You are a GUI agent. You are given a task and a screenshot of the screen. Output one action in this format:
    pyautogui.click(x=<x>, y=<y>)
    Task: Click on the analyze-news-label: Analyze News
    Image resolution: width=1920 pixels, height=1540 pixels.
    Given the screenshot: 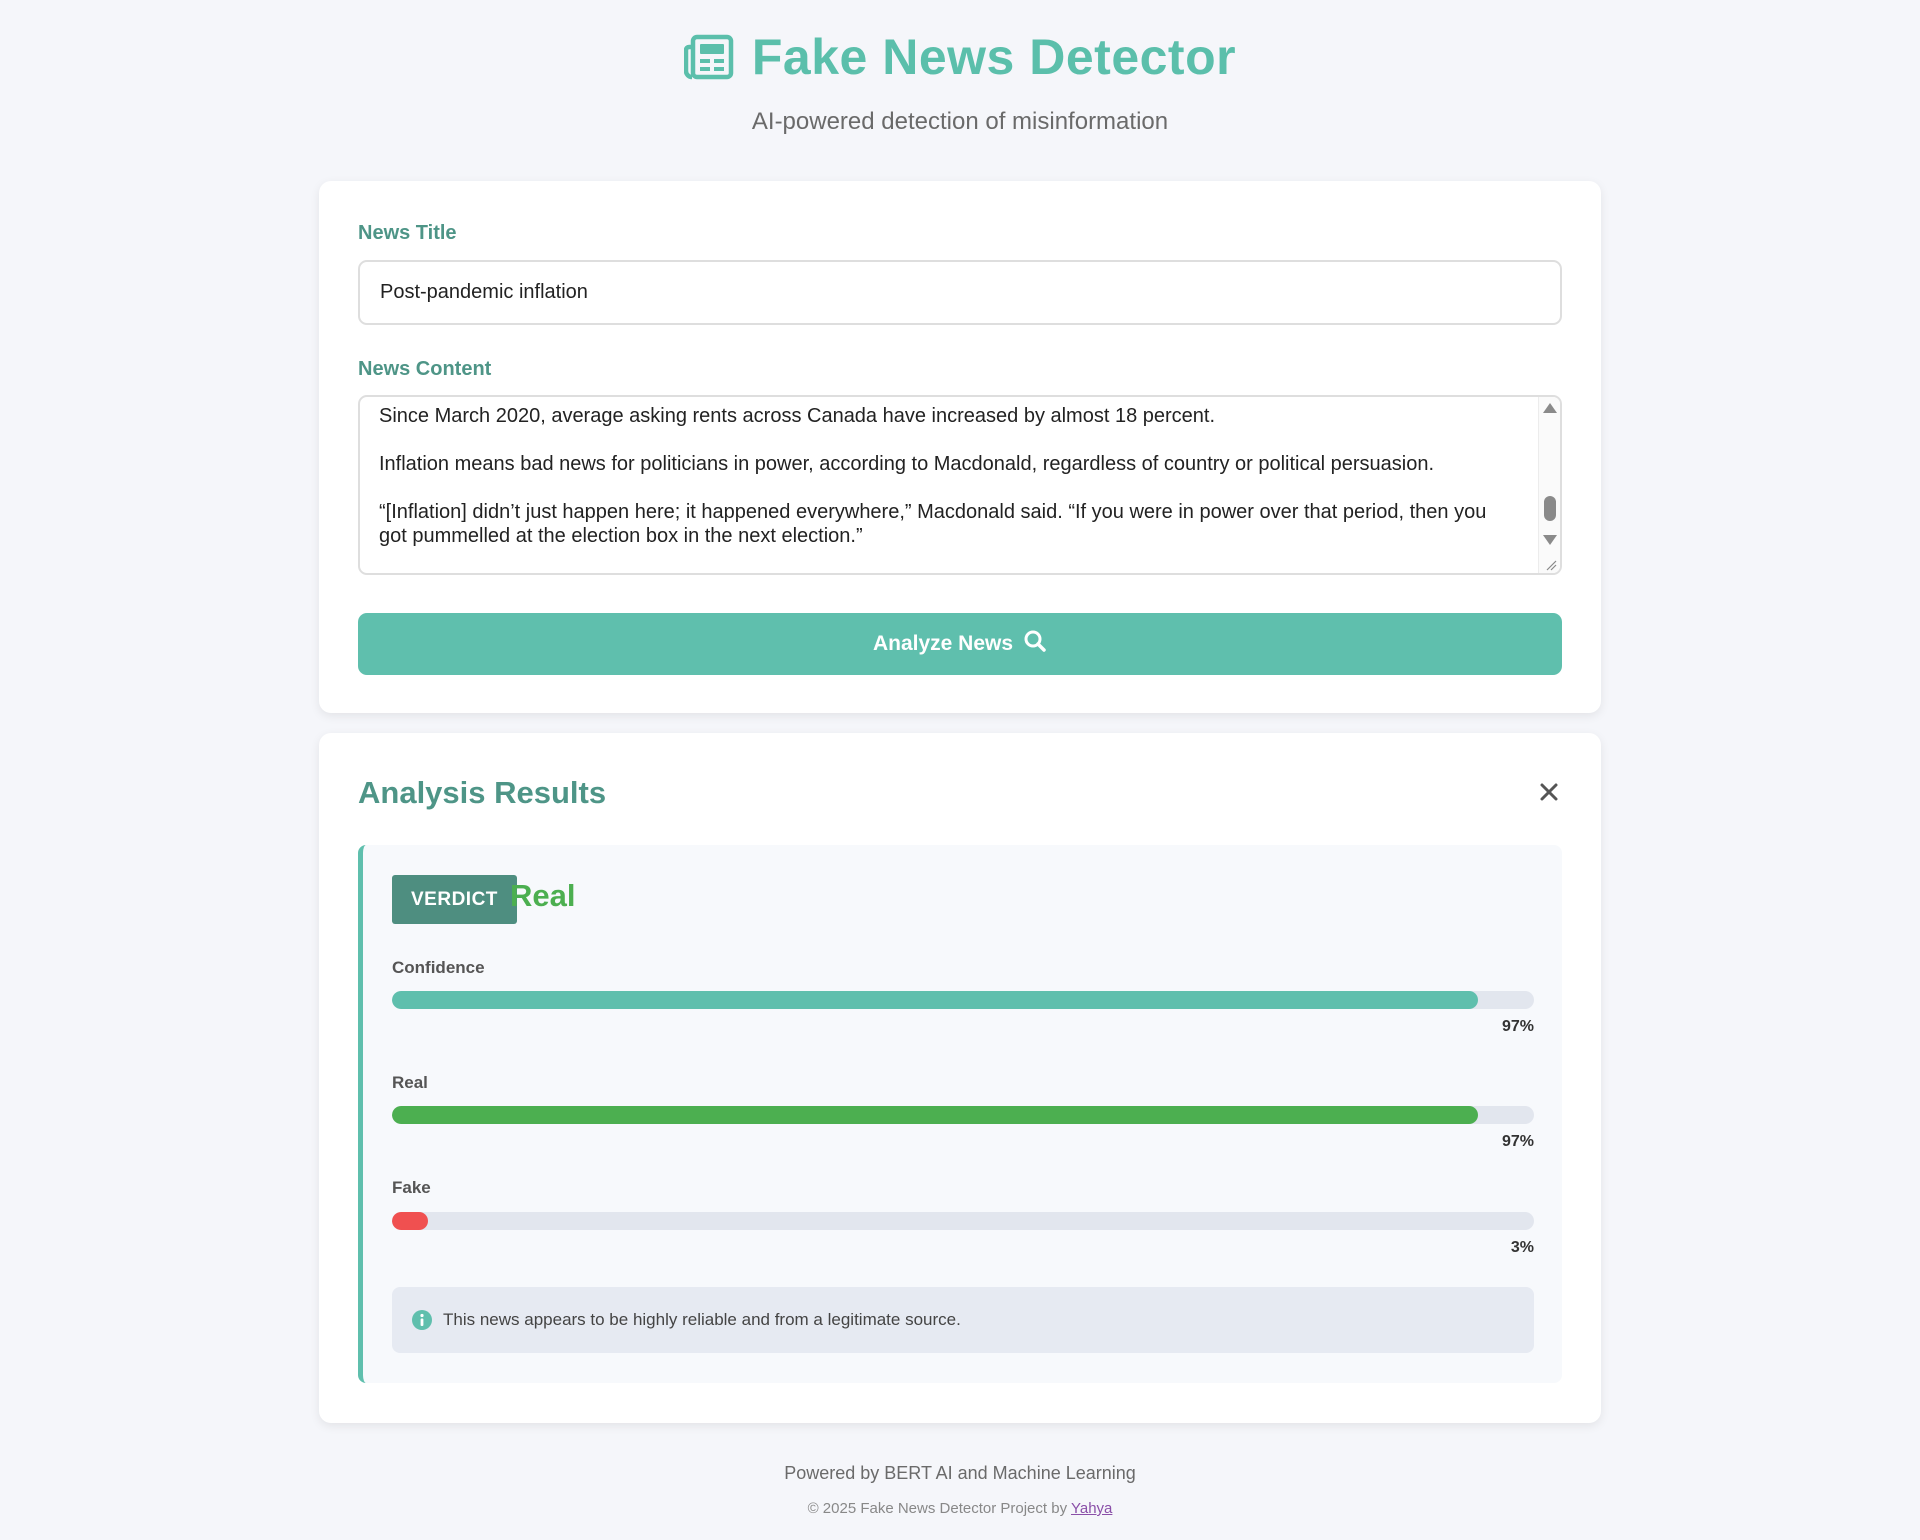 What is the action you would take?
    pyautogui.click(x=943, y=643)
    